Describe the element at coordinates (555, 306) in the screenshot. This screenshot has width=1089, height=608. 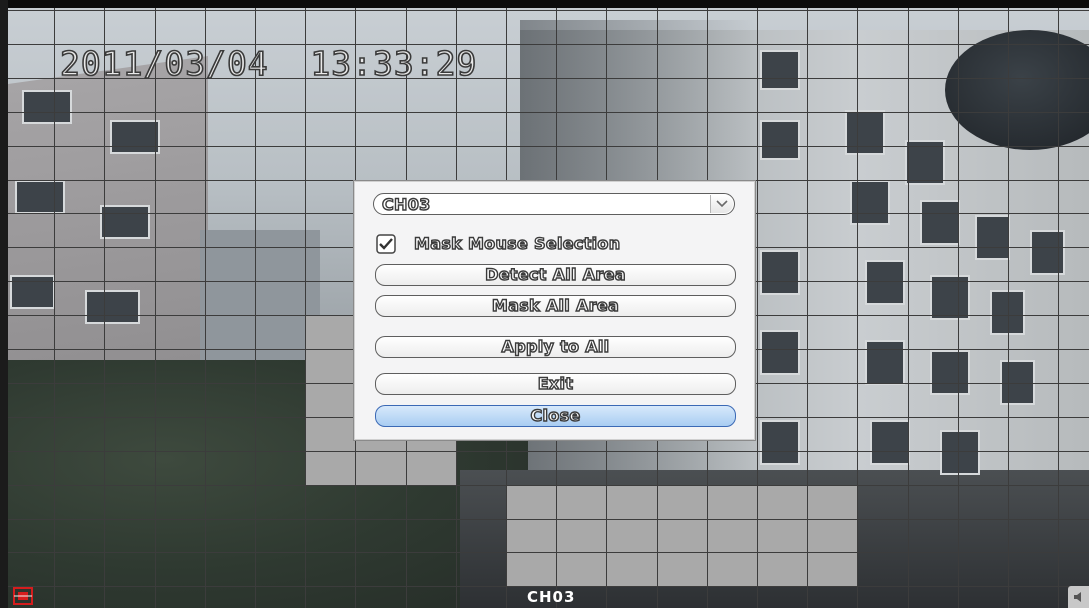
I see `mask-all-area-button: Mask All Area` at that location.